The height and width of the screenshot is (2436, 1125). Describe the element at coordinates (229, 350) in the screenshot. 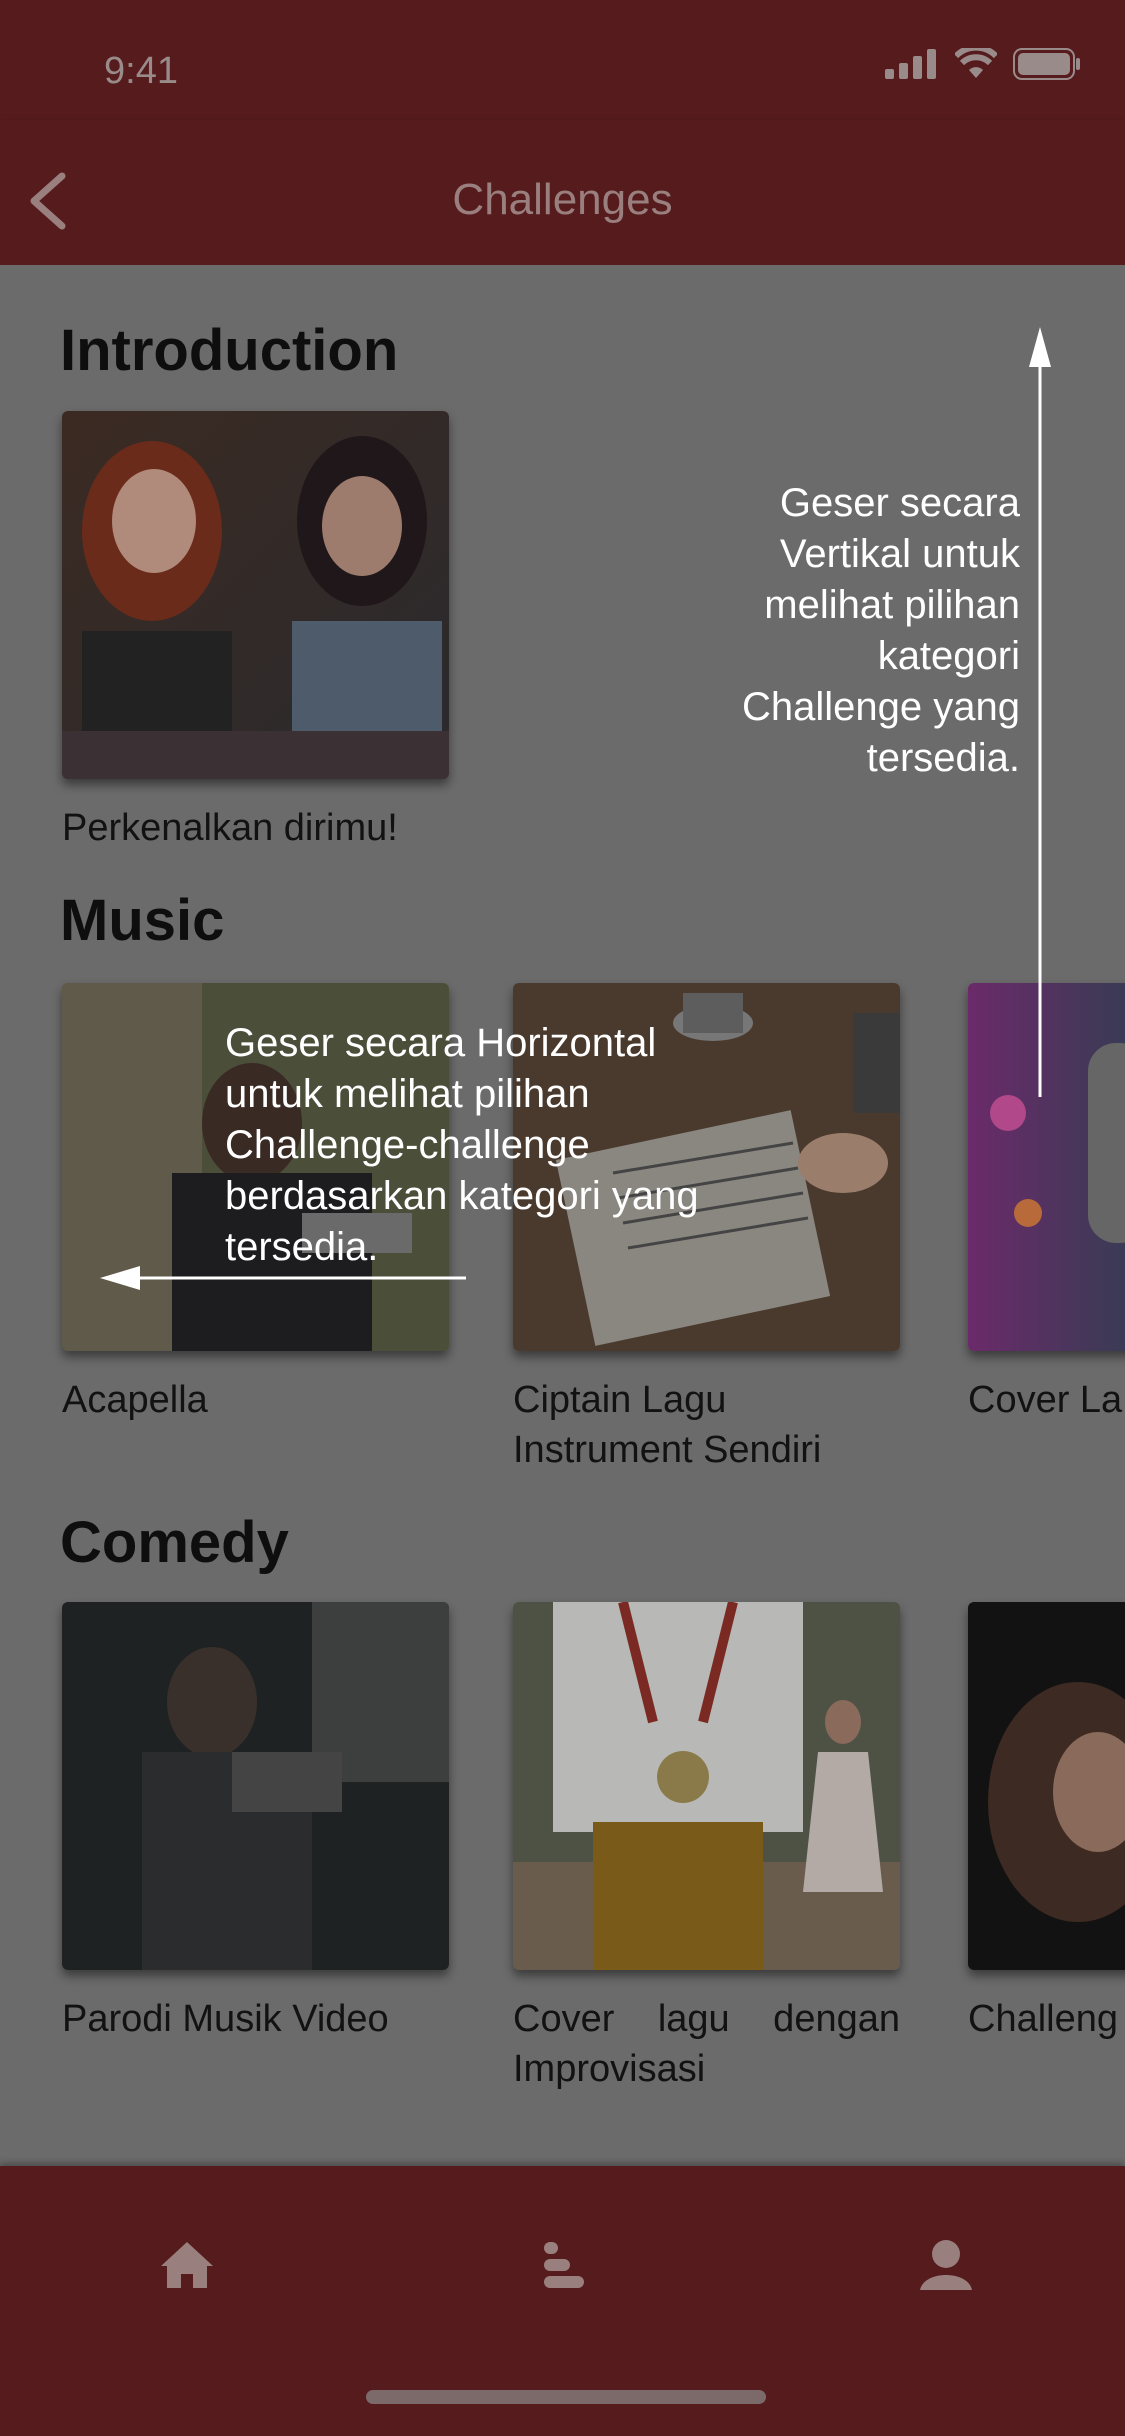

I see `section-title-introduction: Introduction` at that location.